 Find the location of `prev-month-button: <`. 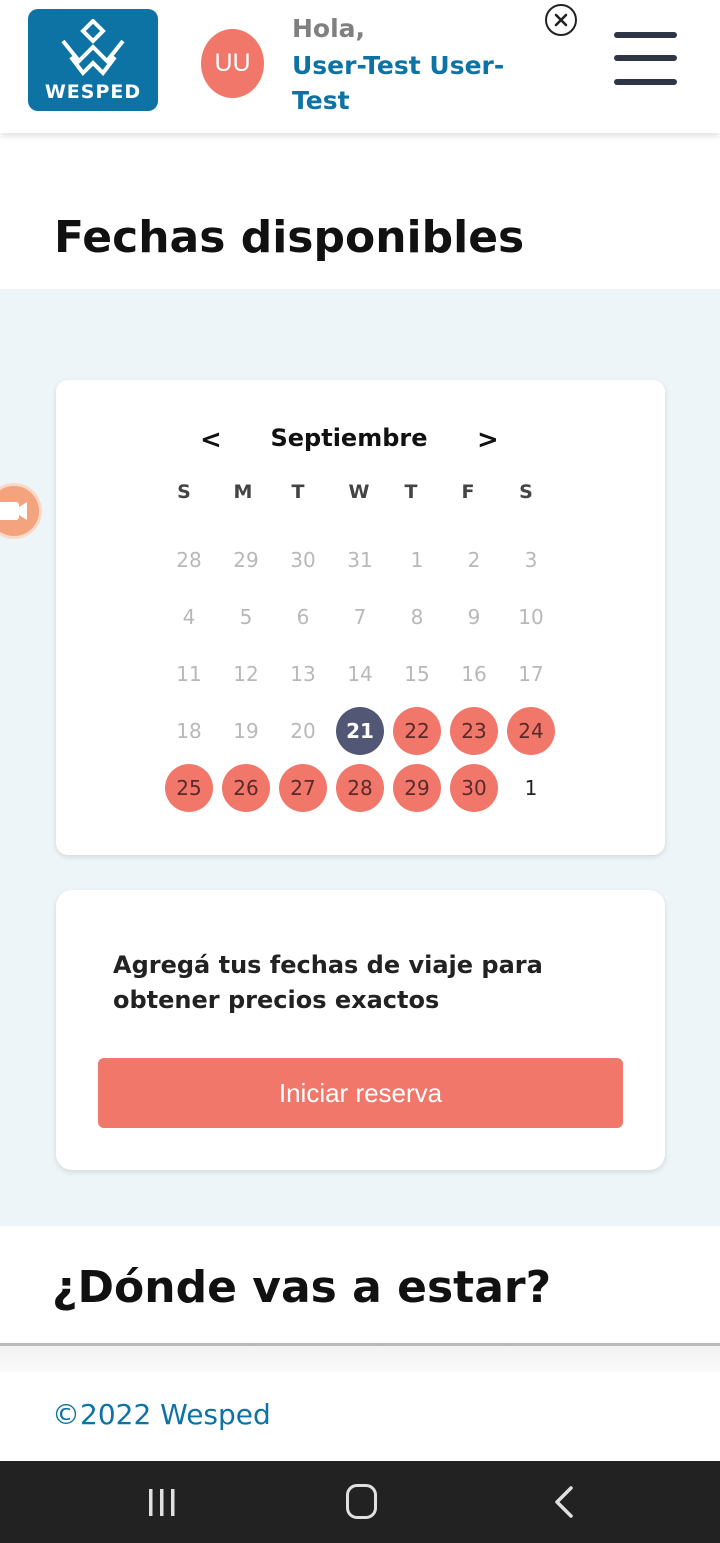

prev-month-button: < is located at coordinates (211, 440).